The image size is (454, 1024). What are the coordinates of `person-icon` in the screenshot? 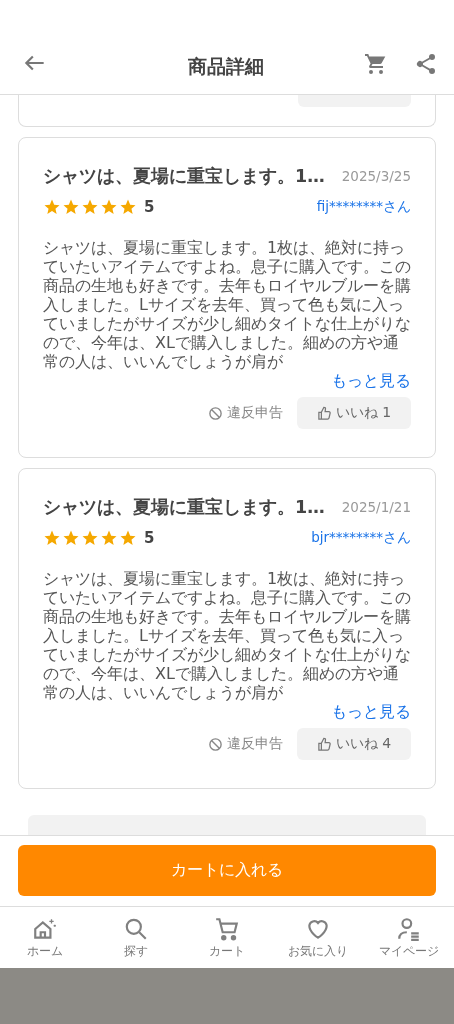 It's located at (408, 929).